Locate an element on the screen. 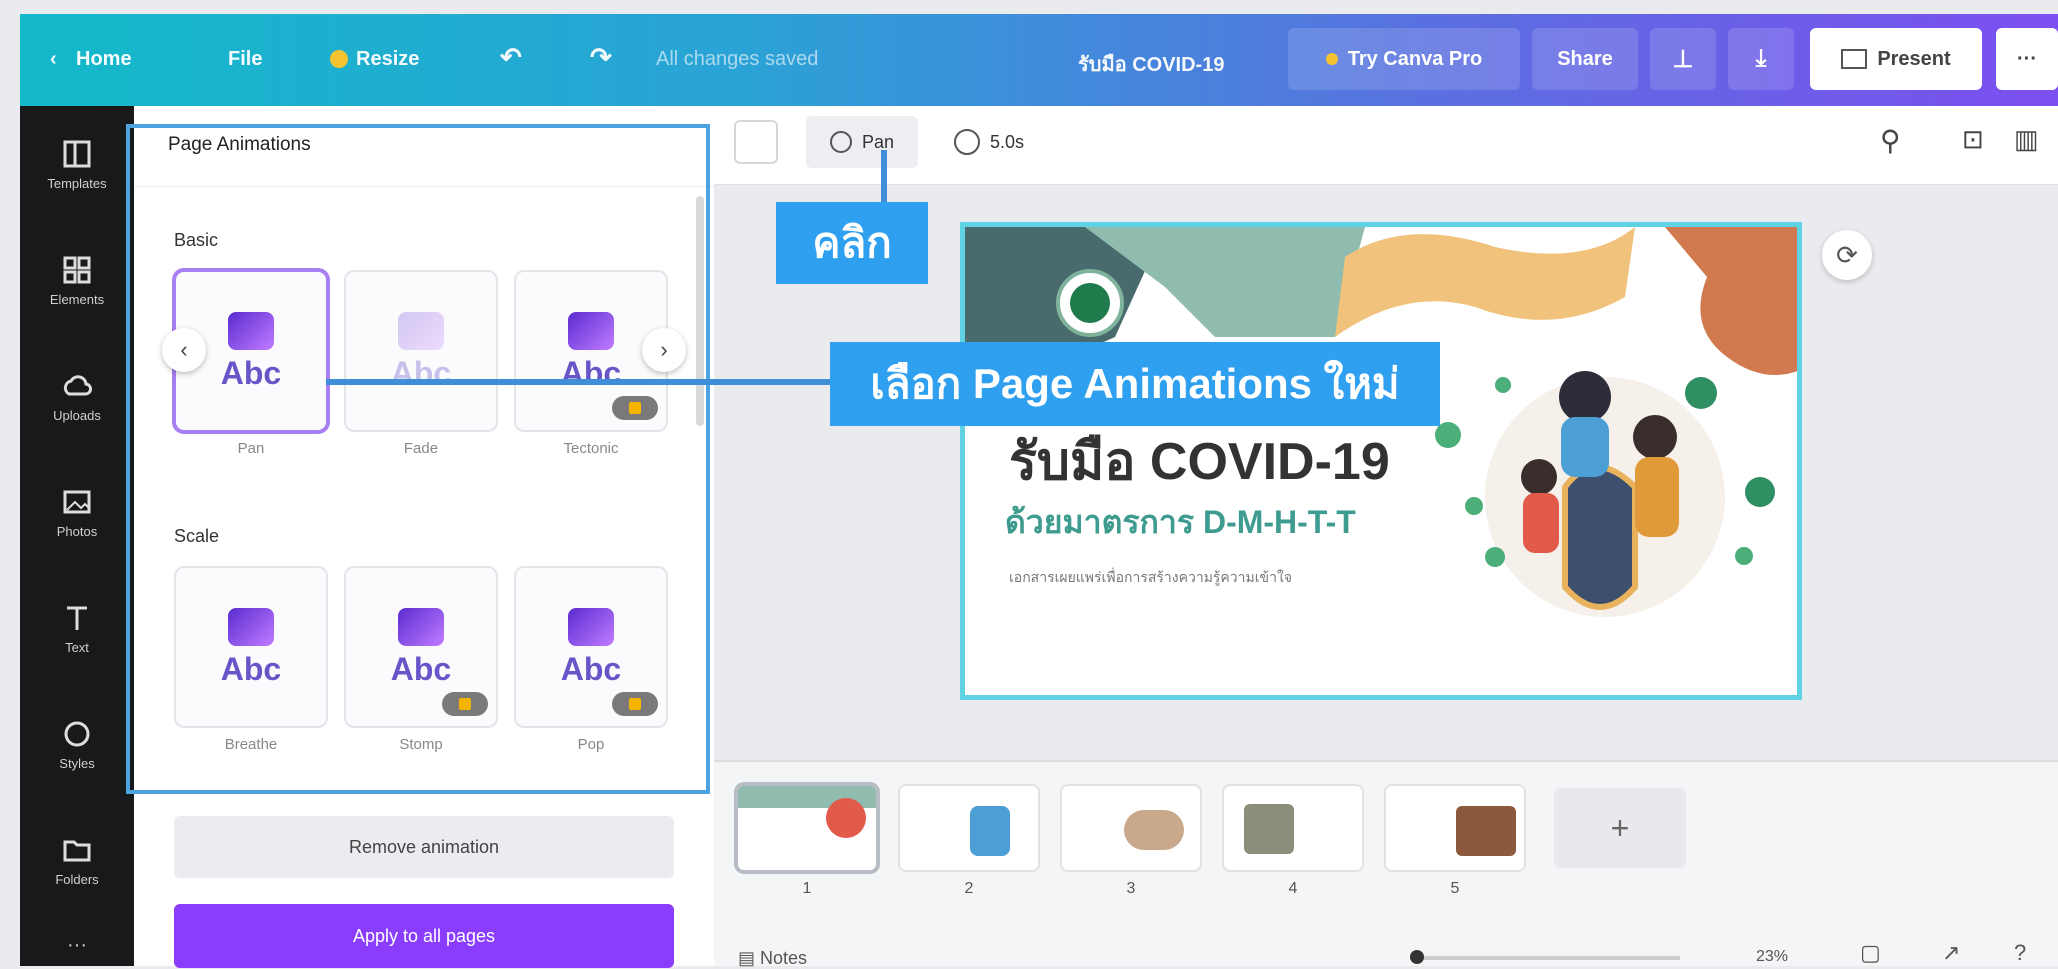 This screenshot has width=2058, height=969. lock-icon: ⊡ is located at coordinates (1973, 139).